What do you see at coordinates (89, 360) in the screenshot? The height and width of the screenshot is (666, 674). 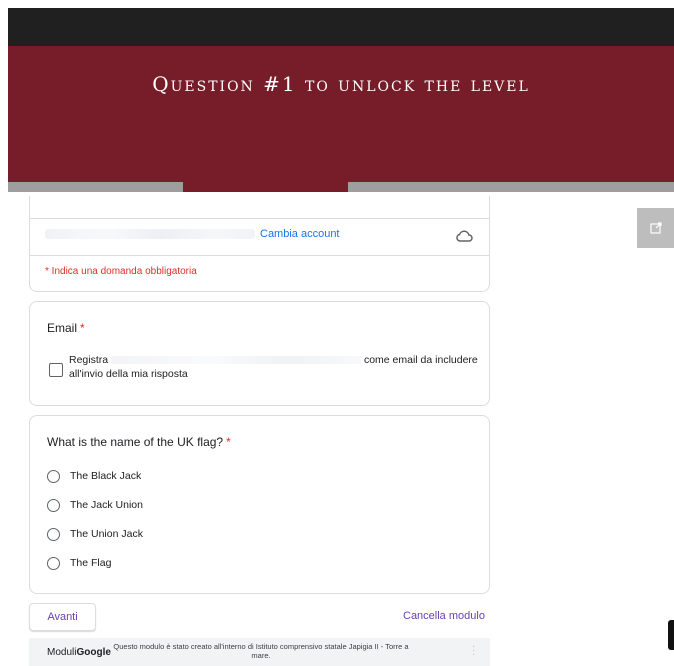 I see `record-email-prefix: Registra` at bounding box center [89, 360].